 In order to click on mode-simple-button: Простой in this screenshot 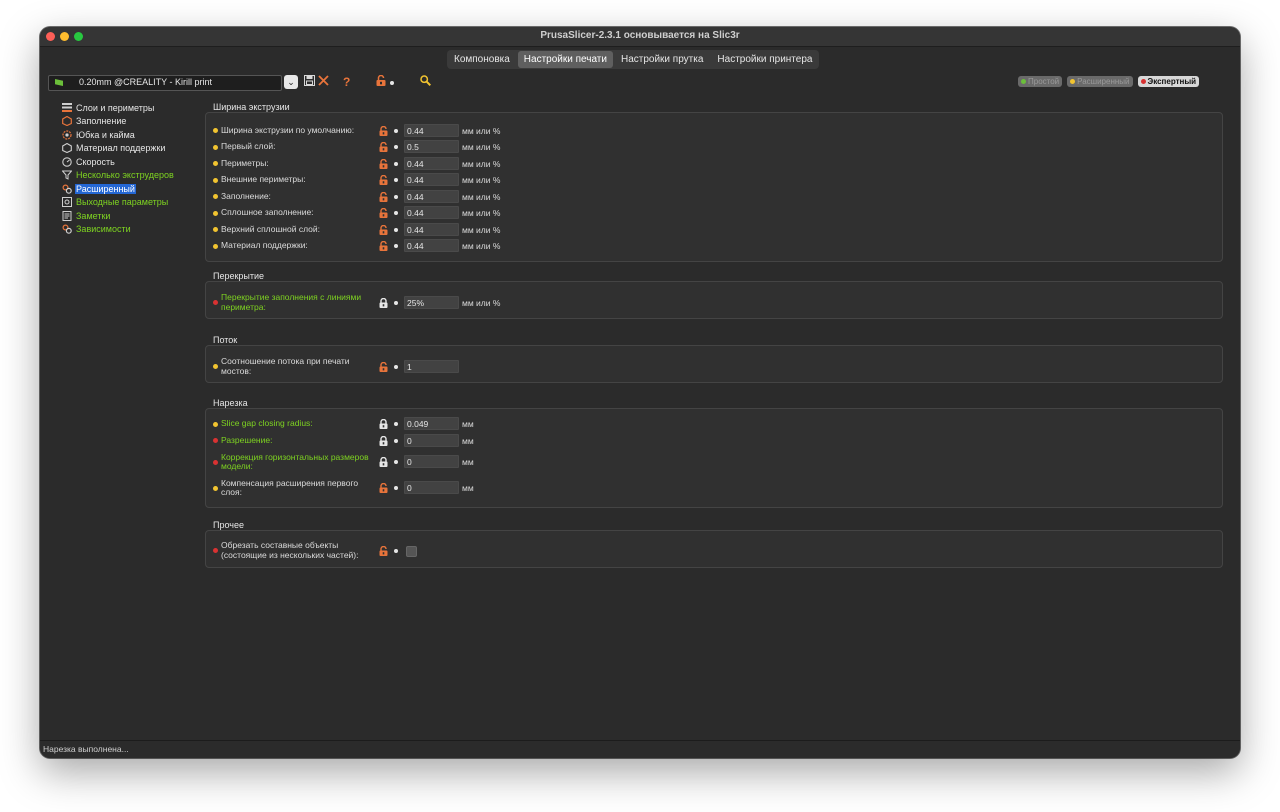, I will do `click(1040, 81)`.